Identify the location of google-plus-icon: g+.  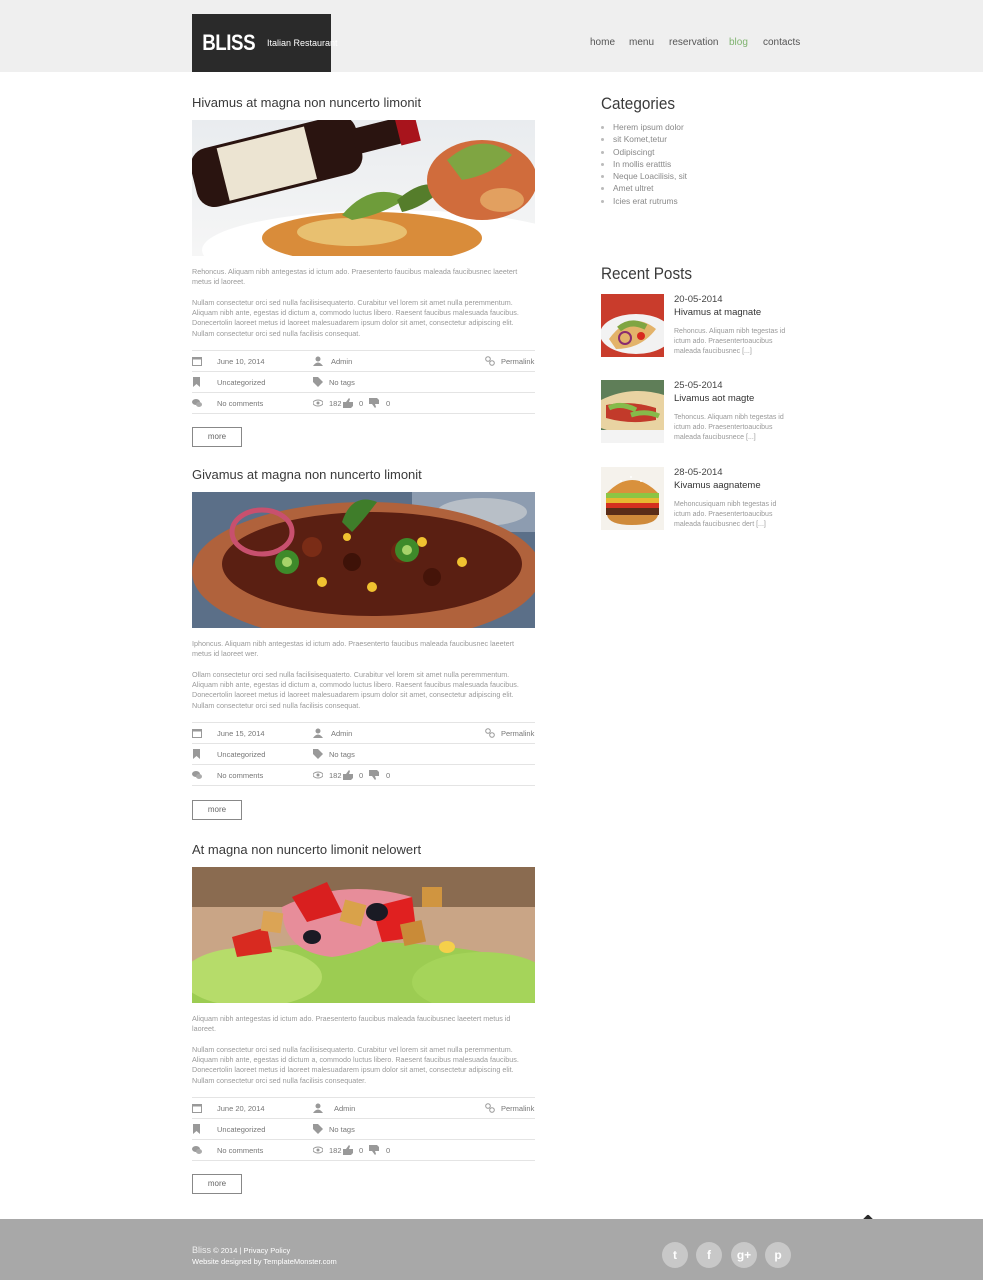
(744, 1255).